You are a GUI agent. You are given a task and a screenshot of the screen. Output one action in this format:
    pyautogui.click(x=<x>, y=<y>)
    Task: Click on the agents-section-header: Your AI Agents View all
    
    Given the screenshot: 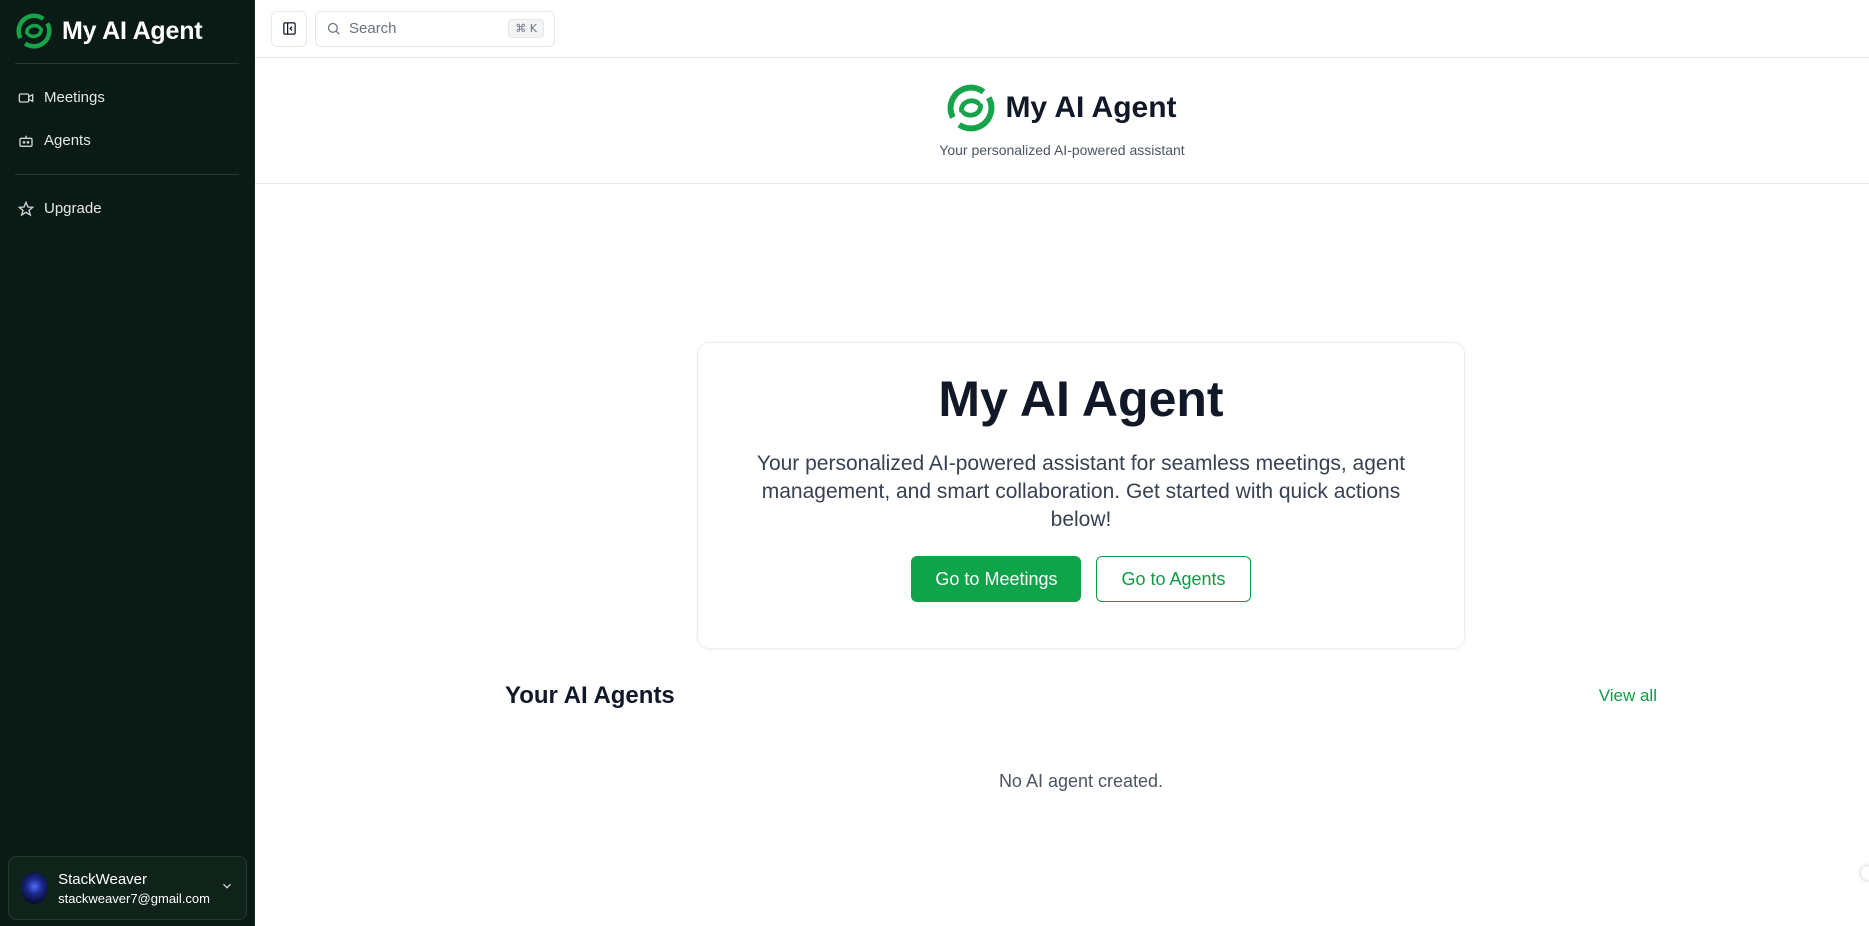 What is the action you would take?
    pyautogui.click(x=1081, y=696)
    